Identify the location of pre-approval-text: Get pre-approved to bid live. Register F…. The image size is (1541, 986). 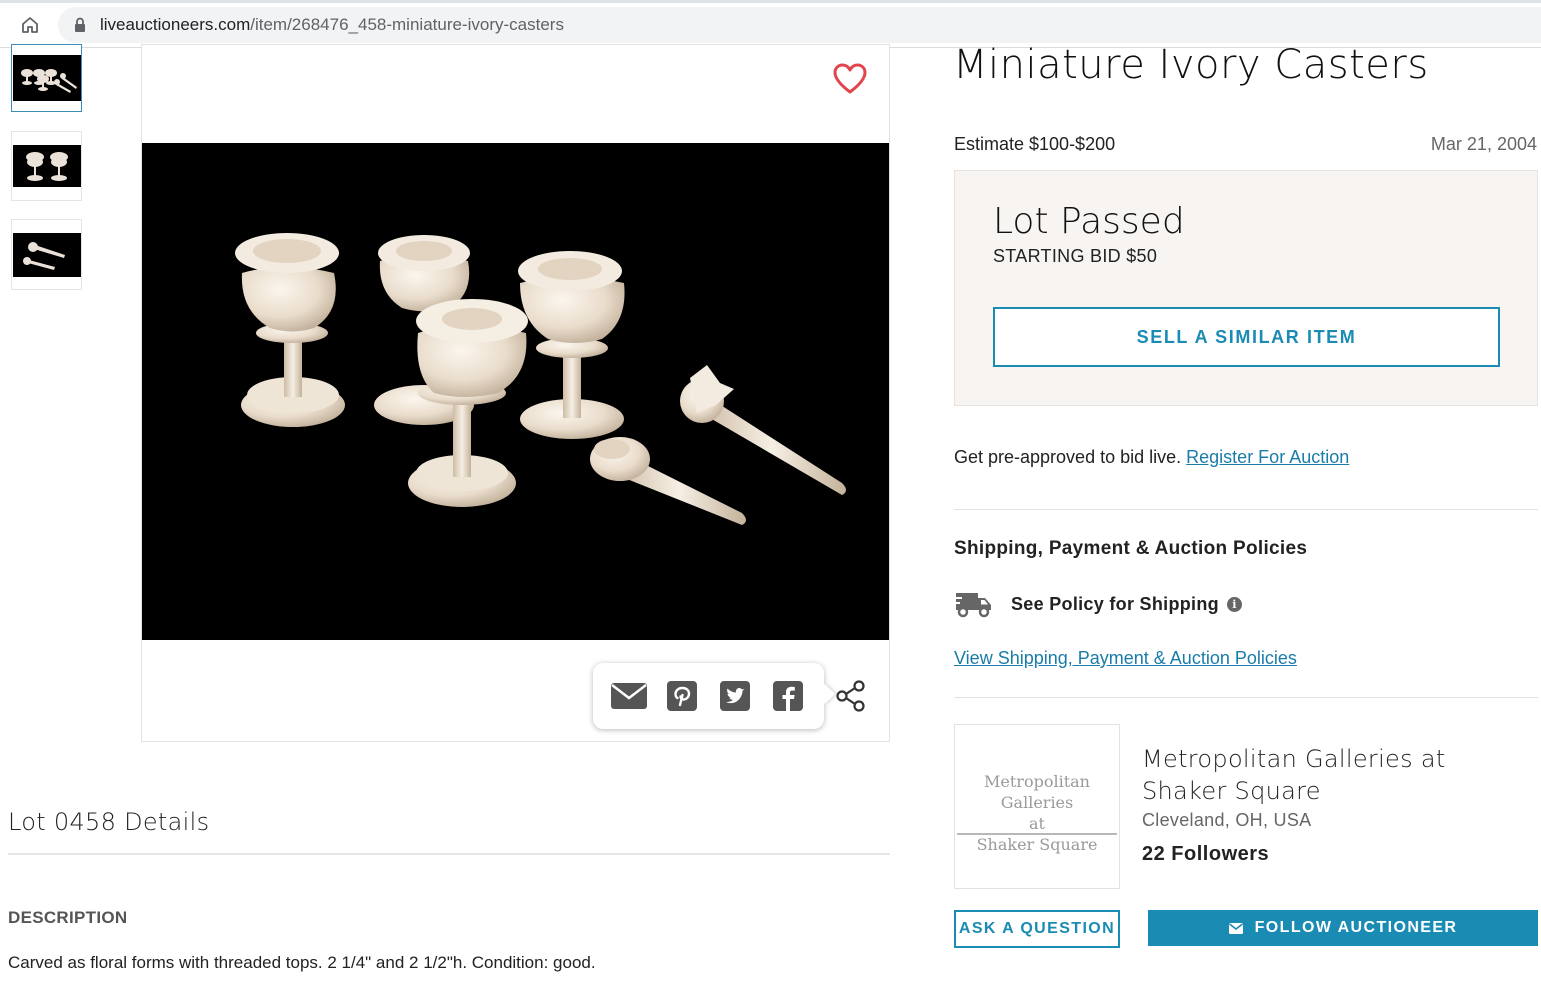
(1151, 457).